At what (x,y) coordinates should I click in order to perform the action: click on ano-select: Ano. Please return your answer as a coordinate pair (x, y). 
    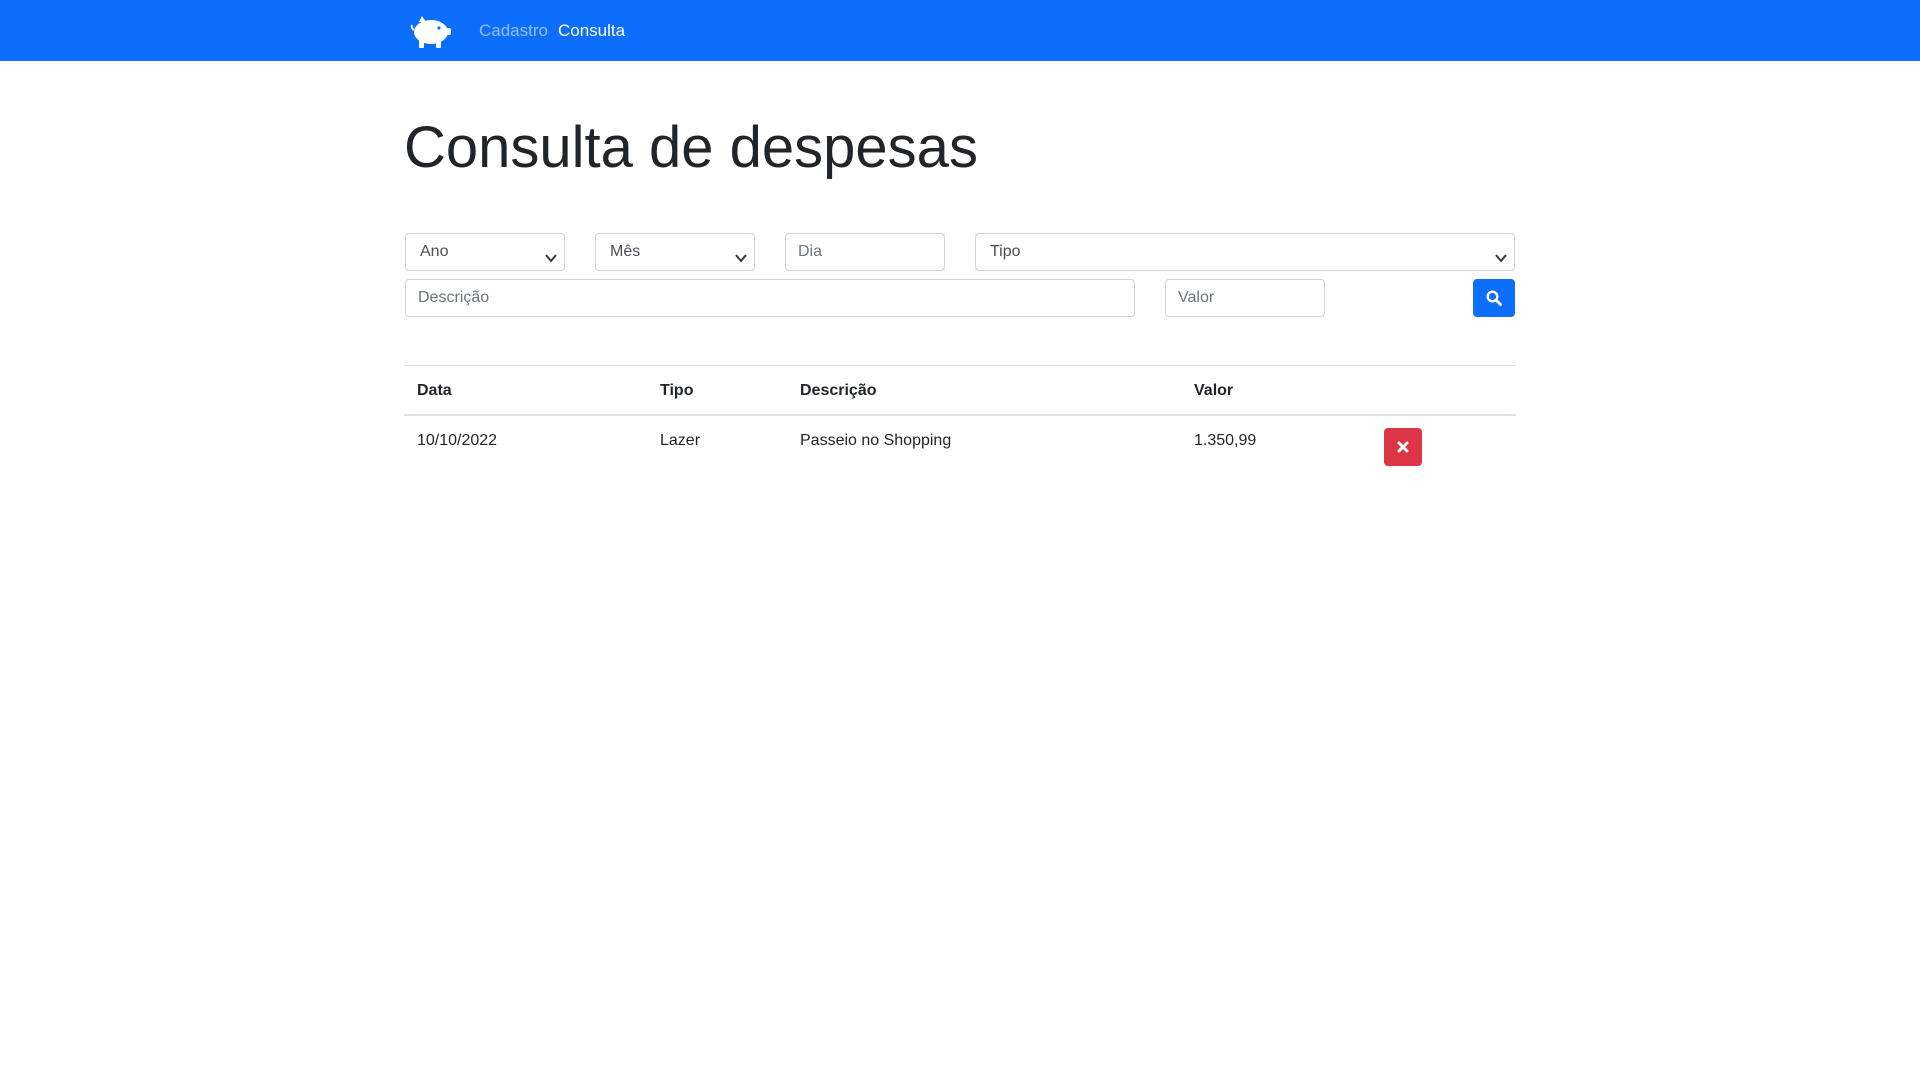
    Looking at the image, I should click on (485, 252).